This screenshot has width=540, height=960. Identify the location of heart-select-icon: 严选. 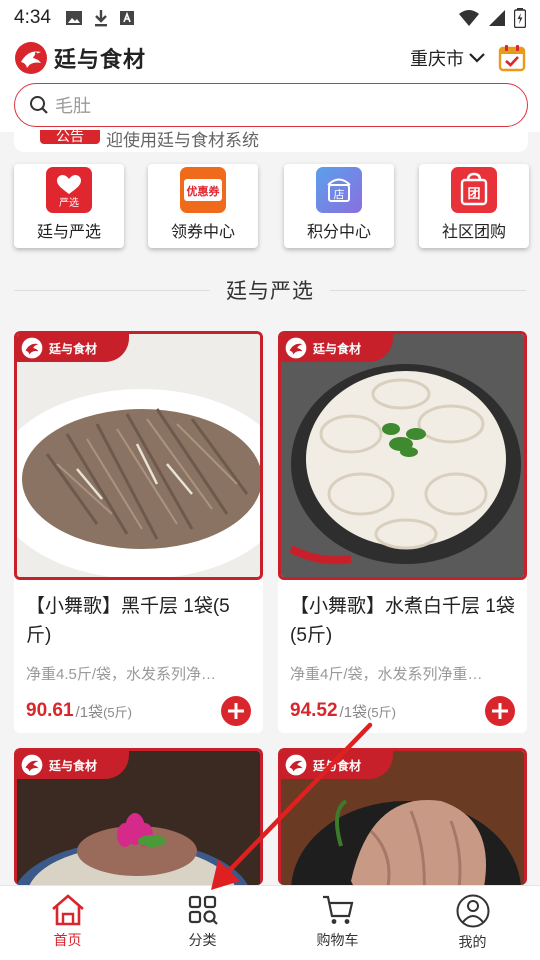
(69, 190).